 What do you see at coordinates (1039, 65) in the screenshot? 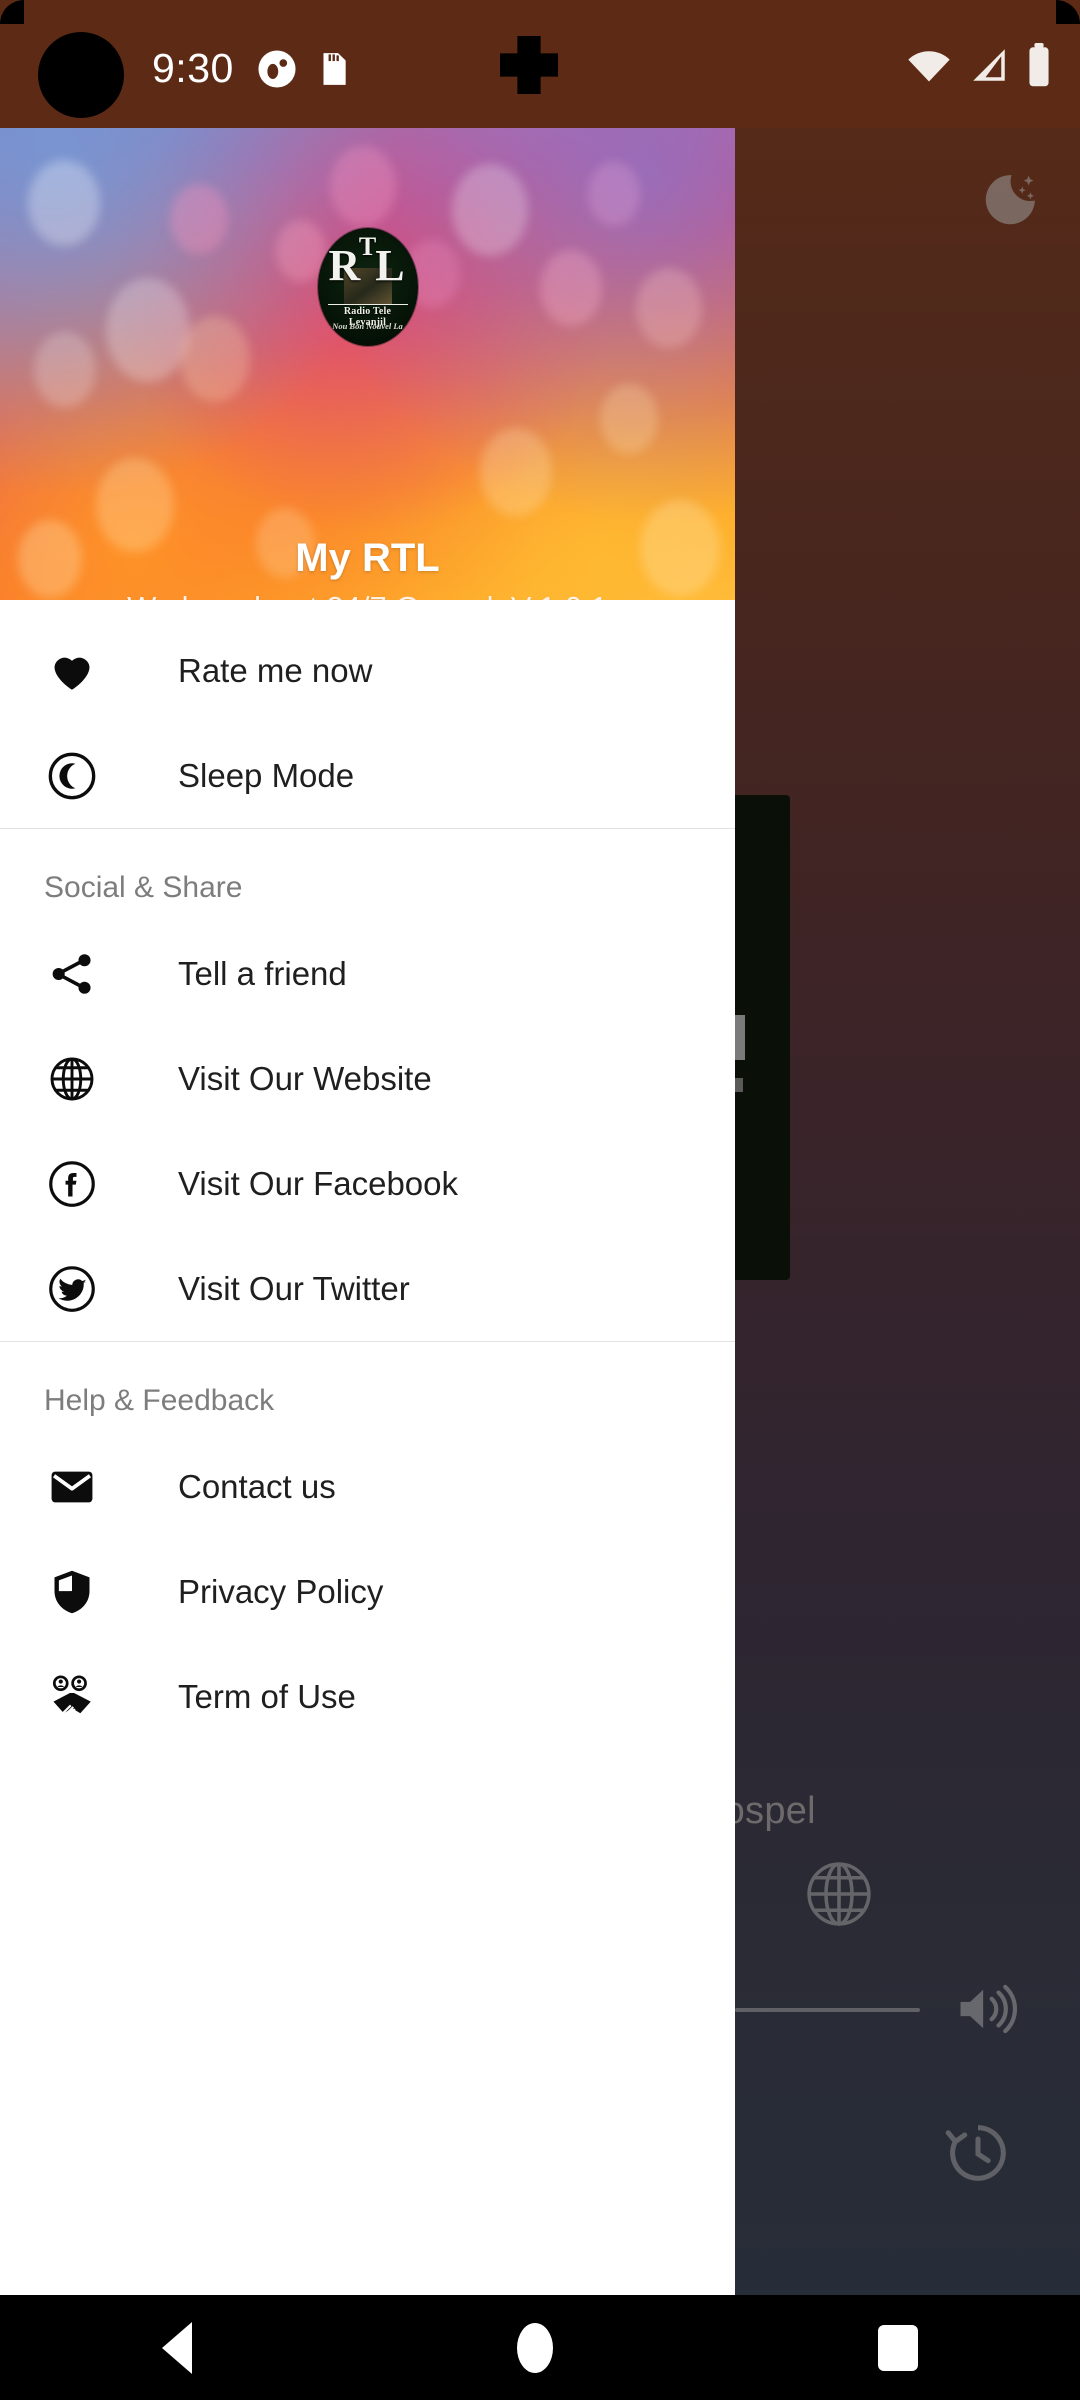
I see `battery-icon` at bounding box center [1039, 65].